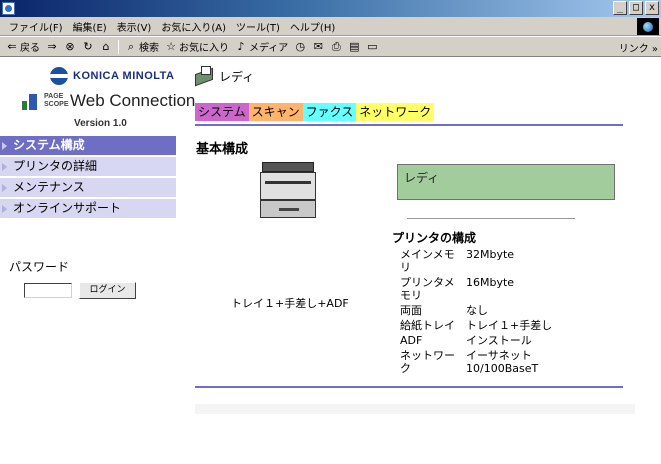 The image size is (661, 464). I want to click on refresh-button: ↻, so click(88, 46).